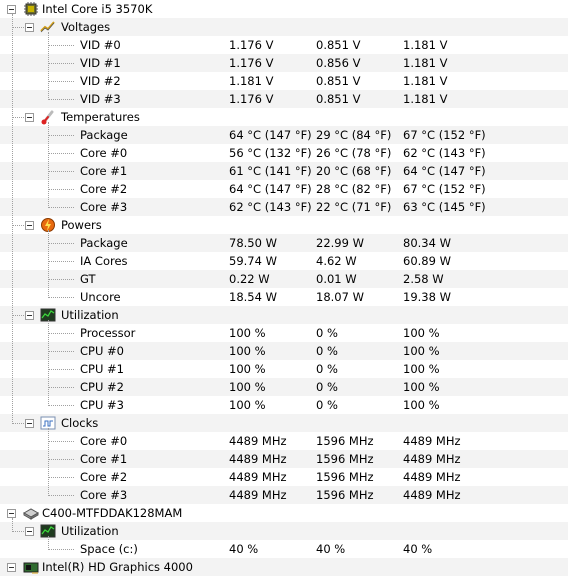  Describe the element at coordinates (354, 135) in the screenshot. I see `sensor-min: 29 °C (84 °F)` at that location.